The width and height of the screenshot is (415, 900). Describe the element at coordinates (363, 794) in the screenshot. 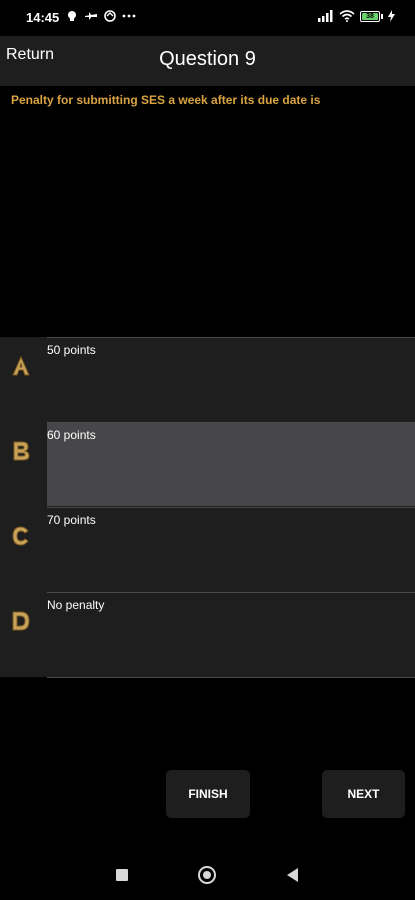

I see `next-button: NEXT` at that location.